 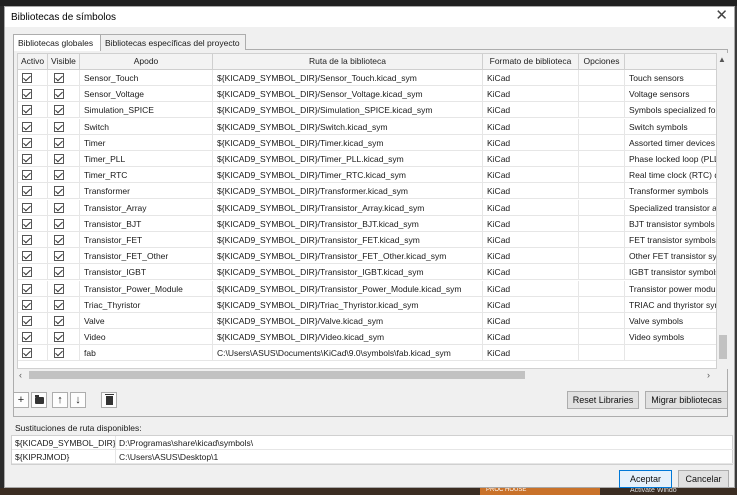 I want to click on reset-libraries-button: Reset Libraries, so click(x=603, y=400).